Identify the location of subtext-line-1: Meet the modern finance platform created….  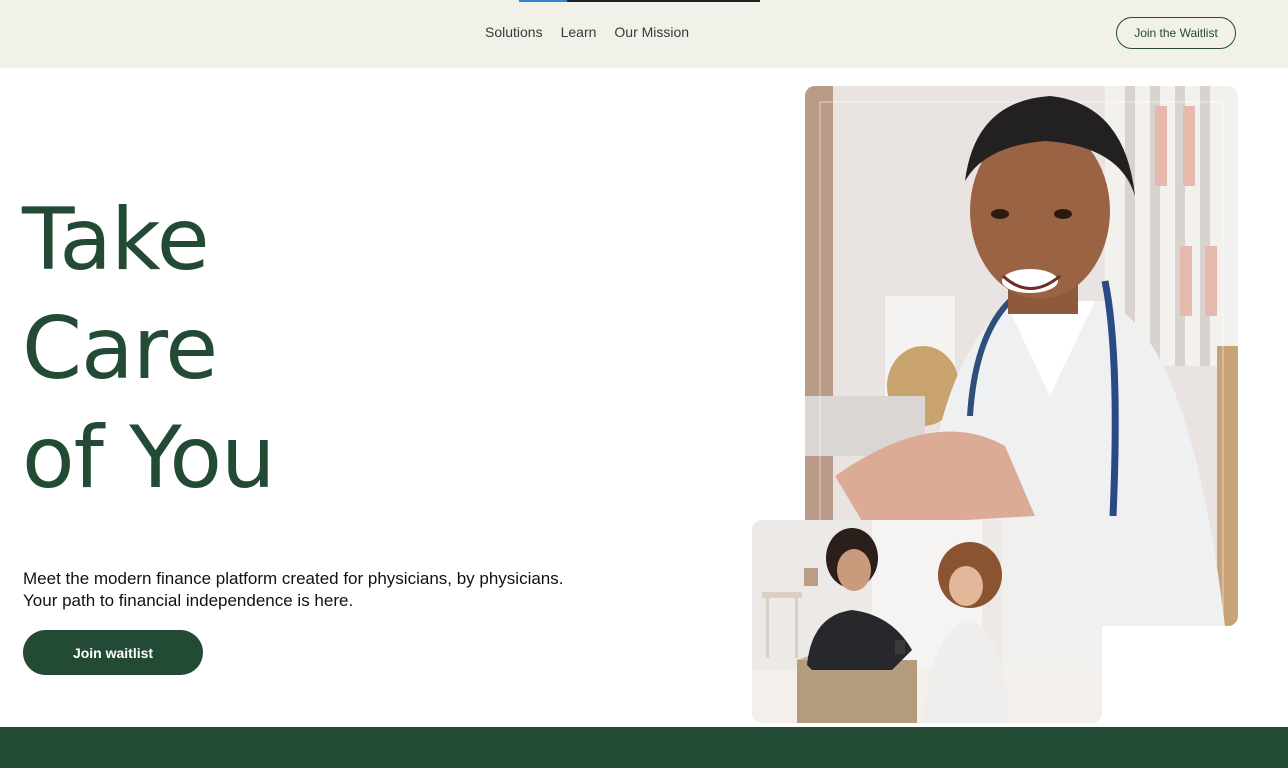
(293, 578).